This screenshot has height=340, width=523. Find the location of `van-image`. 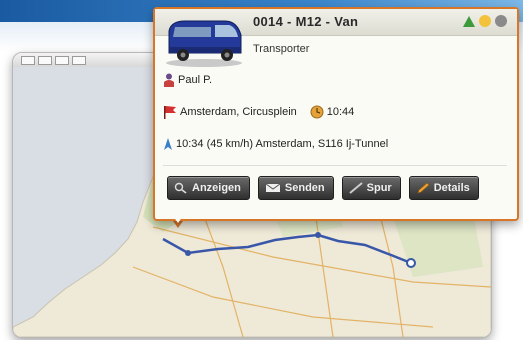

van-image is located at coordinates (204, 43).